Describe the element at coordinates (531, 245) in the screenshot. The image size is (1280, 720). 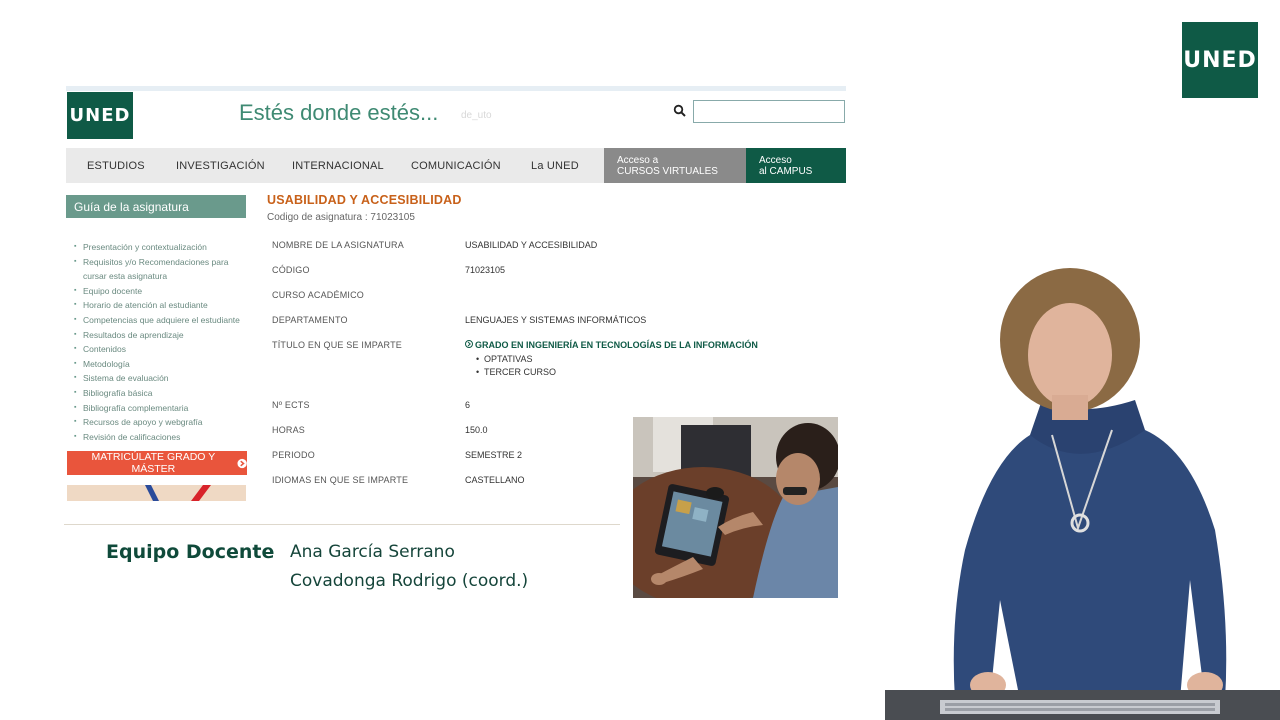
I see `value-name: USABILIDAD Y ACCESIBILIDAD` at that location.